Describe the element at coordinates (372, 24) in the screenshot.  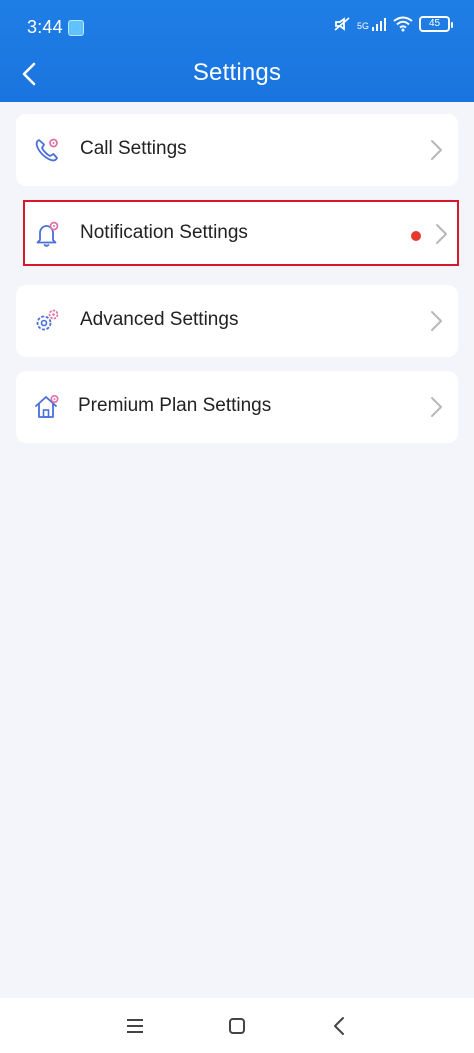
I see `signal-icon: 5G` at that location.